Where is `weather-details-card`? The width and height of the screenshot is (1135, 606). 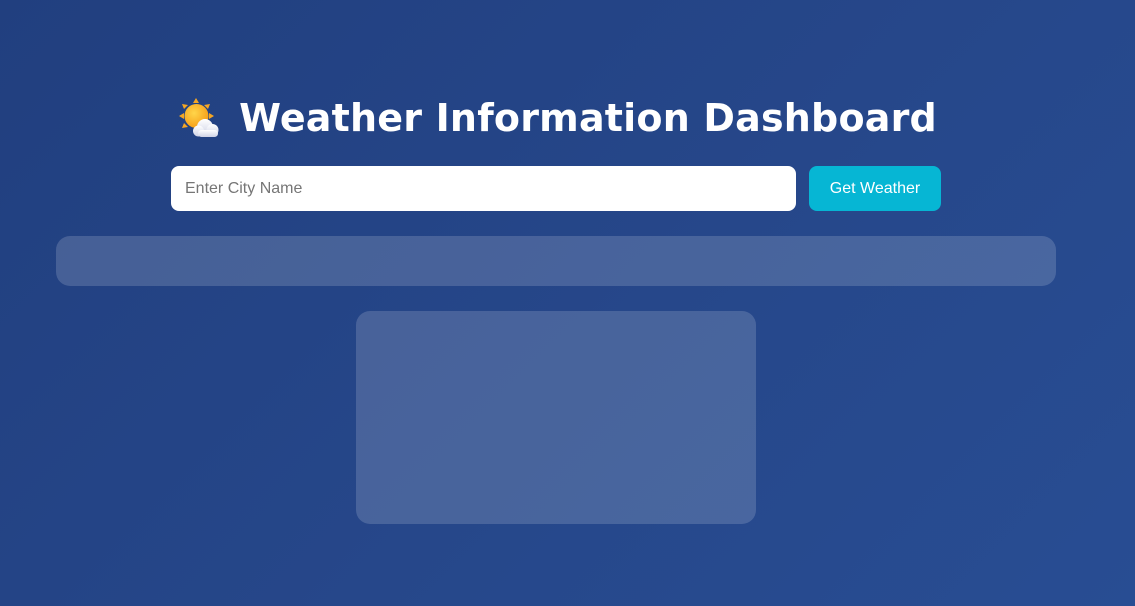 weather-details-card is located at coordinates (556, 417).